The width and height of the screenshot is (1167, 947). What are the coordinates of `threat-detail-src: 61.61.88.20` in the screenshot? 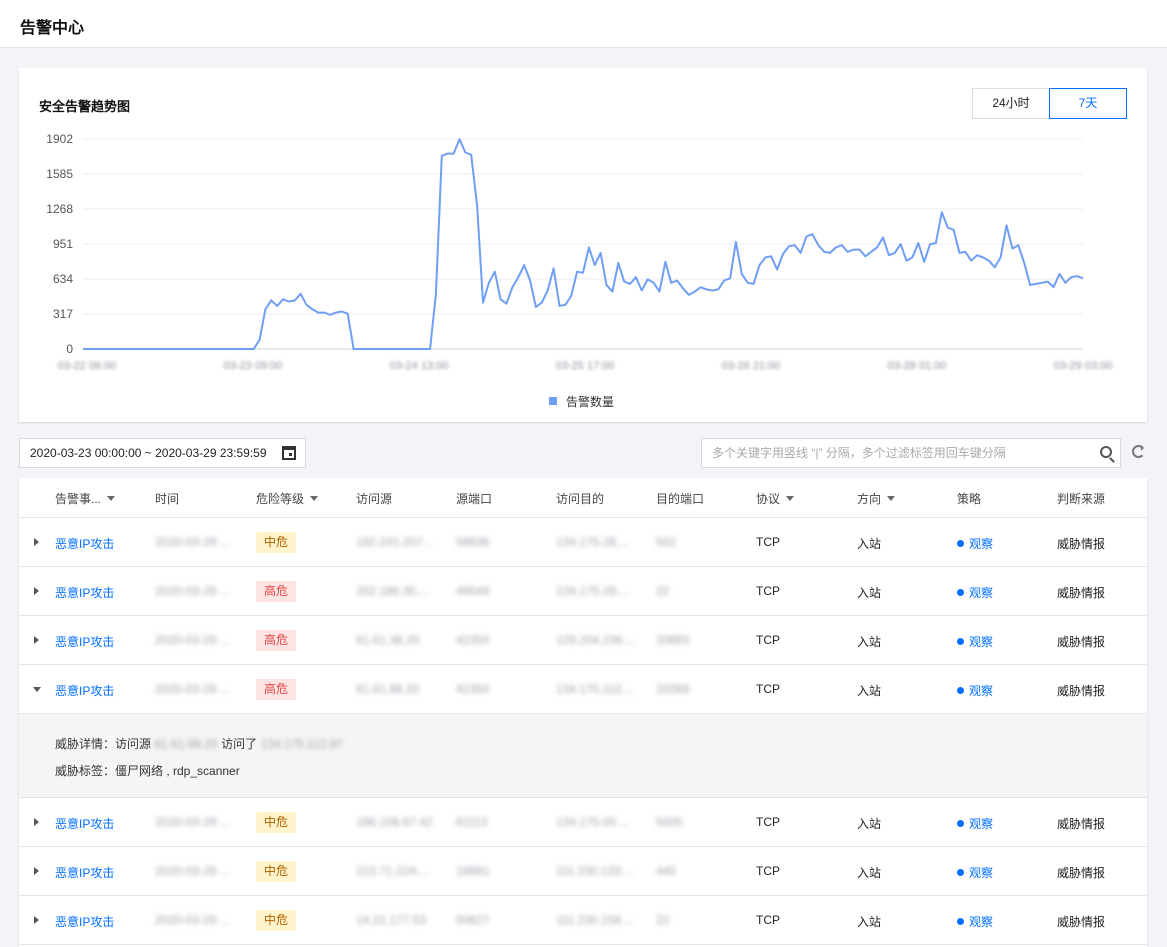 It's located at (186, 744).